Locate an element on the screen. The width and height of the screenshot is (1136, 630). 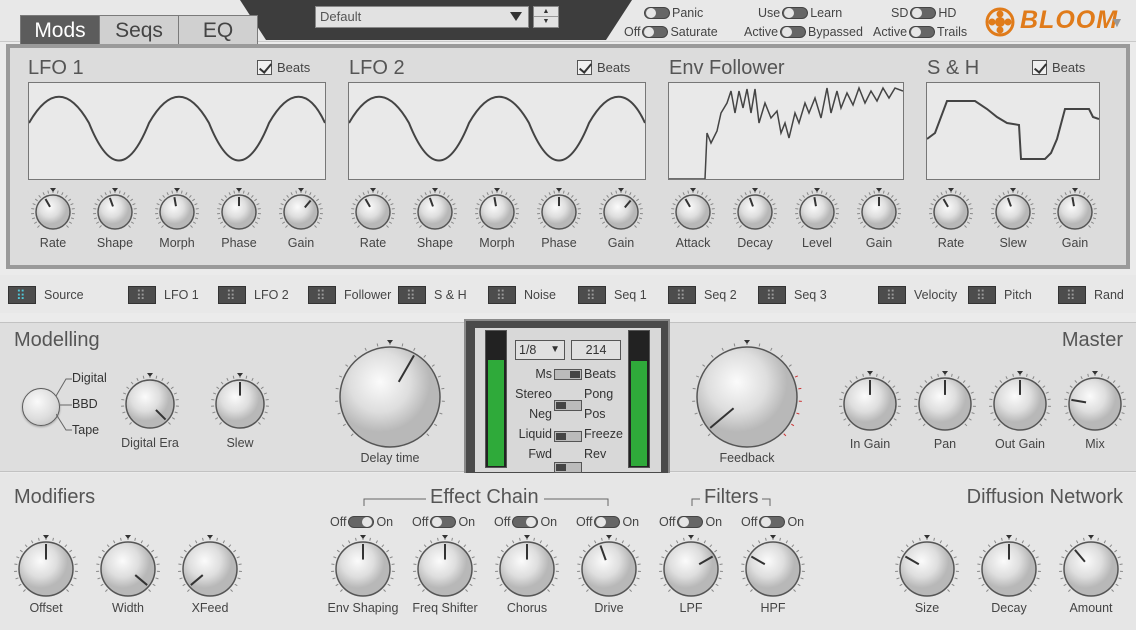
panic-switch is located at coordinates (657, 13).